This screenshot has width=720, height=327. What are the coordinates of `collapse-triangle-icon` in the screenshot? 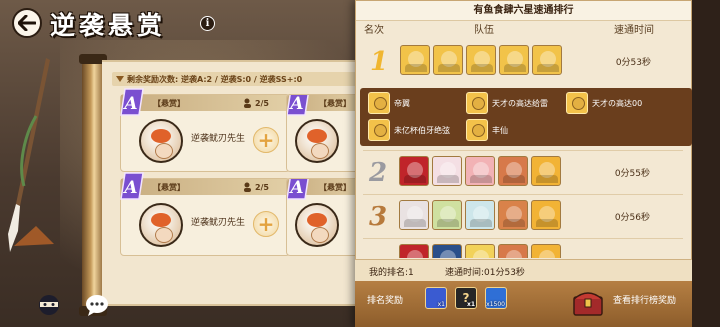 It's located at (120, 79).